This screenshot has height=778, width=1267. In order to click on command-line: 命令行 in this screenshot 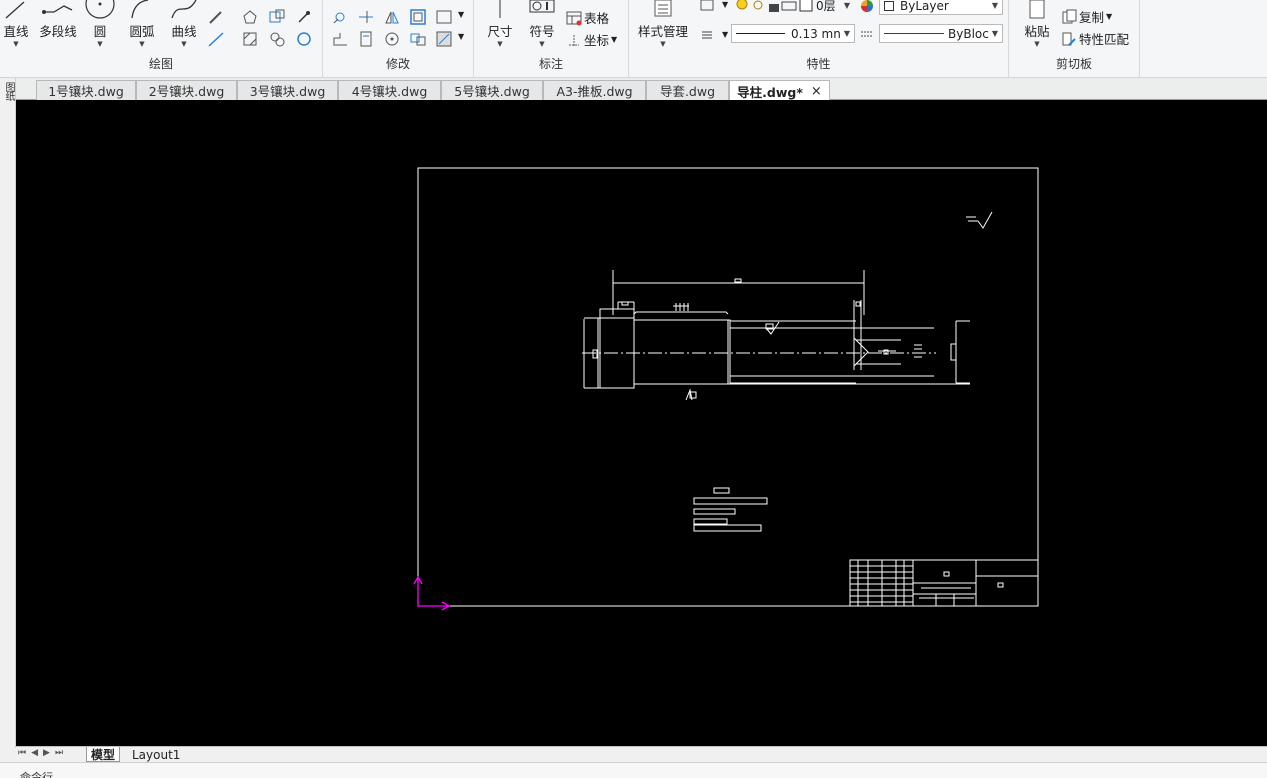, I will do `click(633, 770)`.